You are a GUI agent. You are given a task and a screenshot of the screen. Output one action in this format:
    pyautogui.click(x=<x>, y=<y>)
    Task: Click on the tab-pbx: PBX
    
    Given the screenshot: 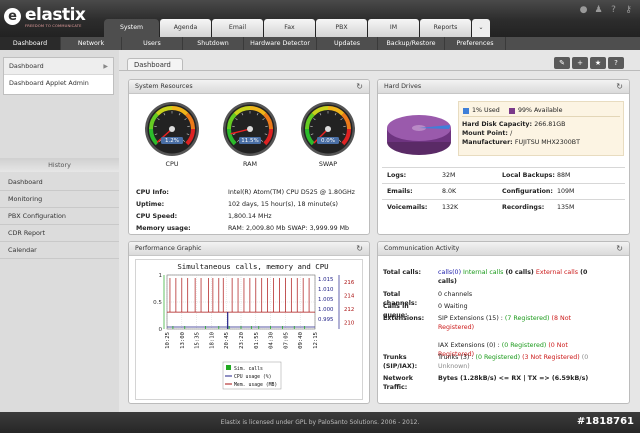 What is the action you would take?
    pyautogui.click(x=341, y=28)
    